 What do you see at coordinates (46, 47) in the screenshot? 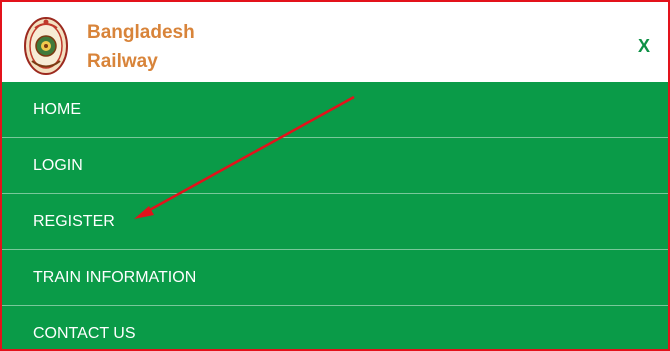
I see `bangladesh-railway-emblem-icon` at bounding box center [46, 47].